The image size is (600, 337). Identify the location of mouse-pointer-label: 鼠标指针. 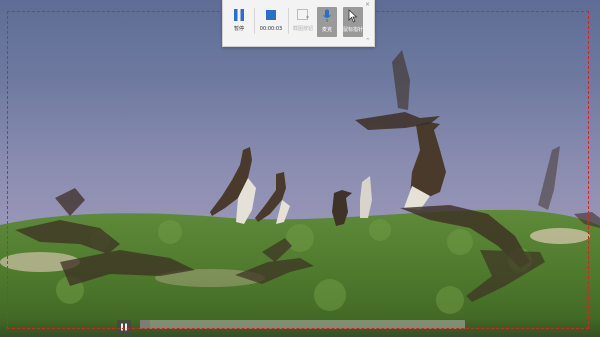
(353, 30).